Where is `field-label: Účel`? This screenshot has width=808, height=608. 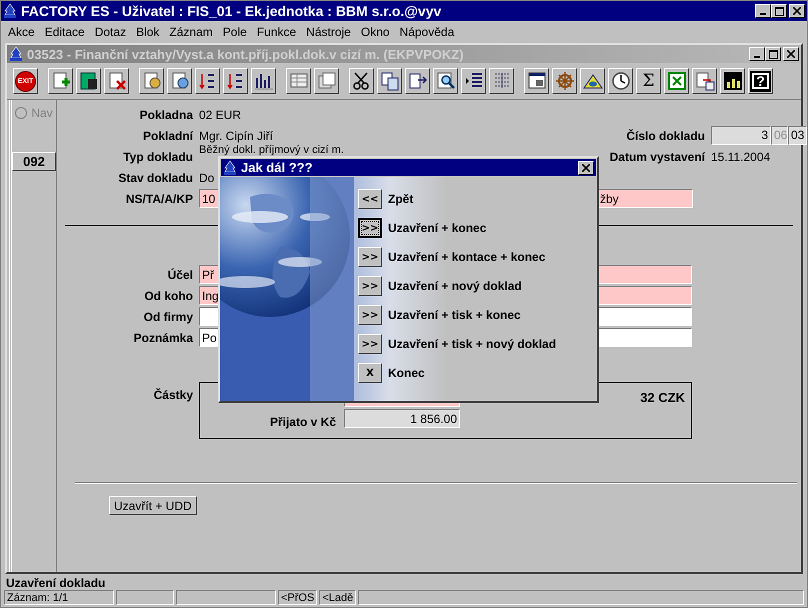 field-label: Účel is located at coordinates (179, 275).